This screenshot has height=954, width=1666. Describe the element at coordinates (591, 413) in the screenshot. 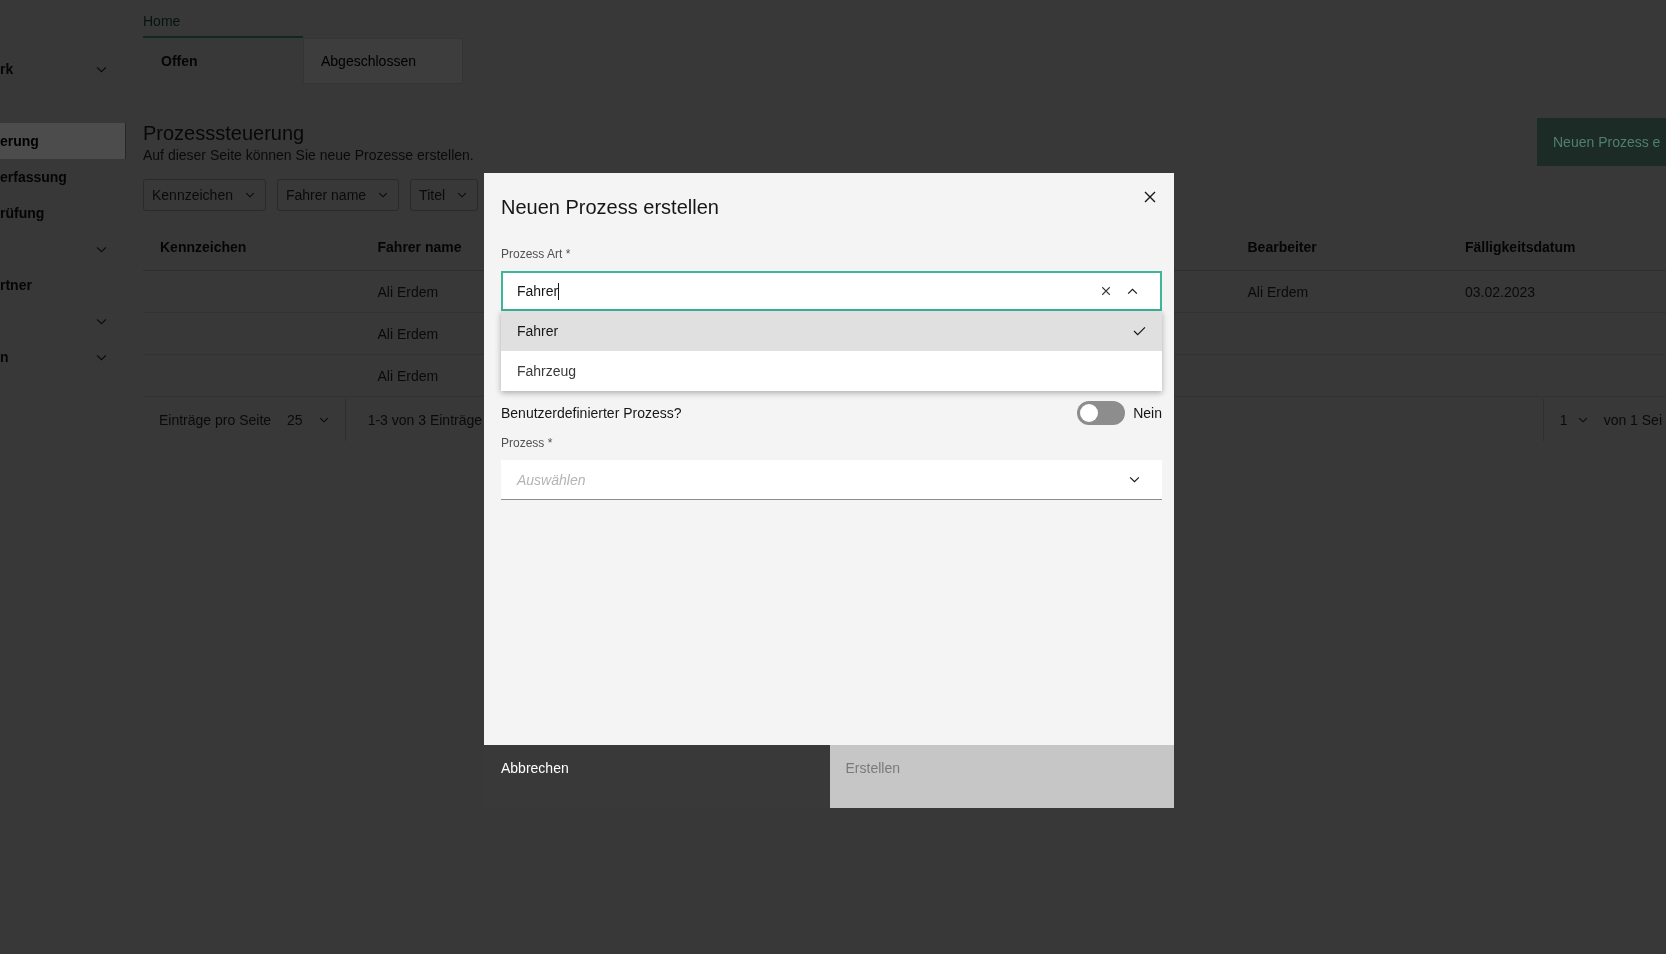

I see `toggle-label: Benutzerdefinierter Prozess?` at that location.